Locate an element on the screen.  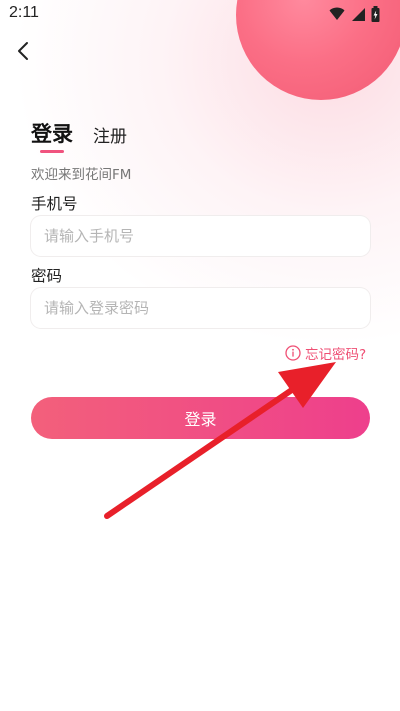
password-input is located at coordinates (206, 308).